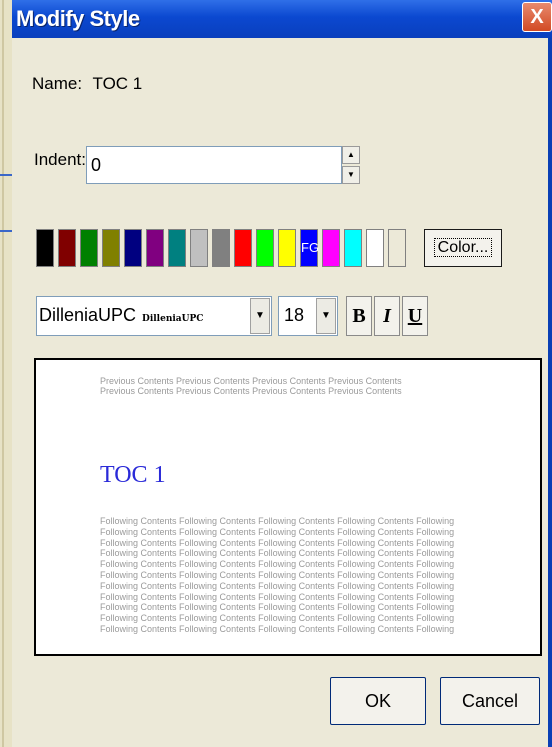  What do you see at coordinates (78, 18) in the screenshot?
I see `window-title: Modify Style` at bounding box center [78, 18].